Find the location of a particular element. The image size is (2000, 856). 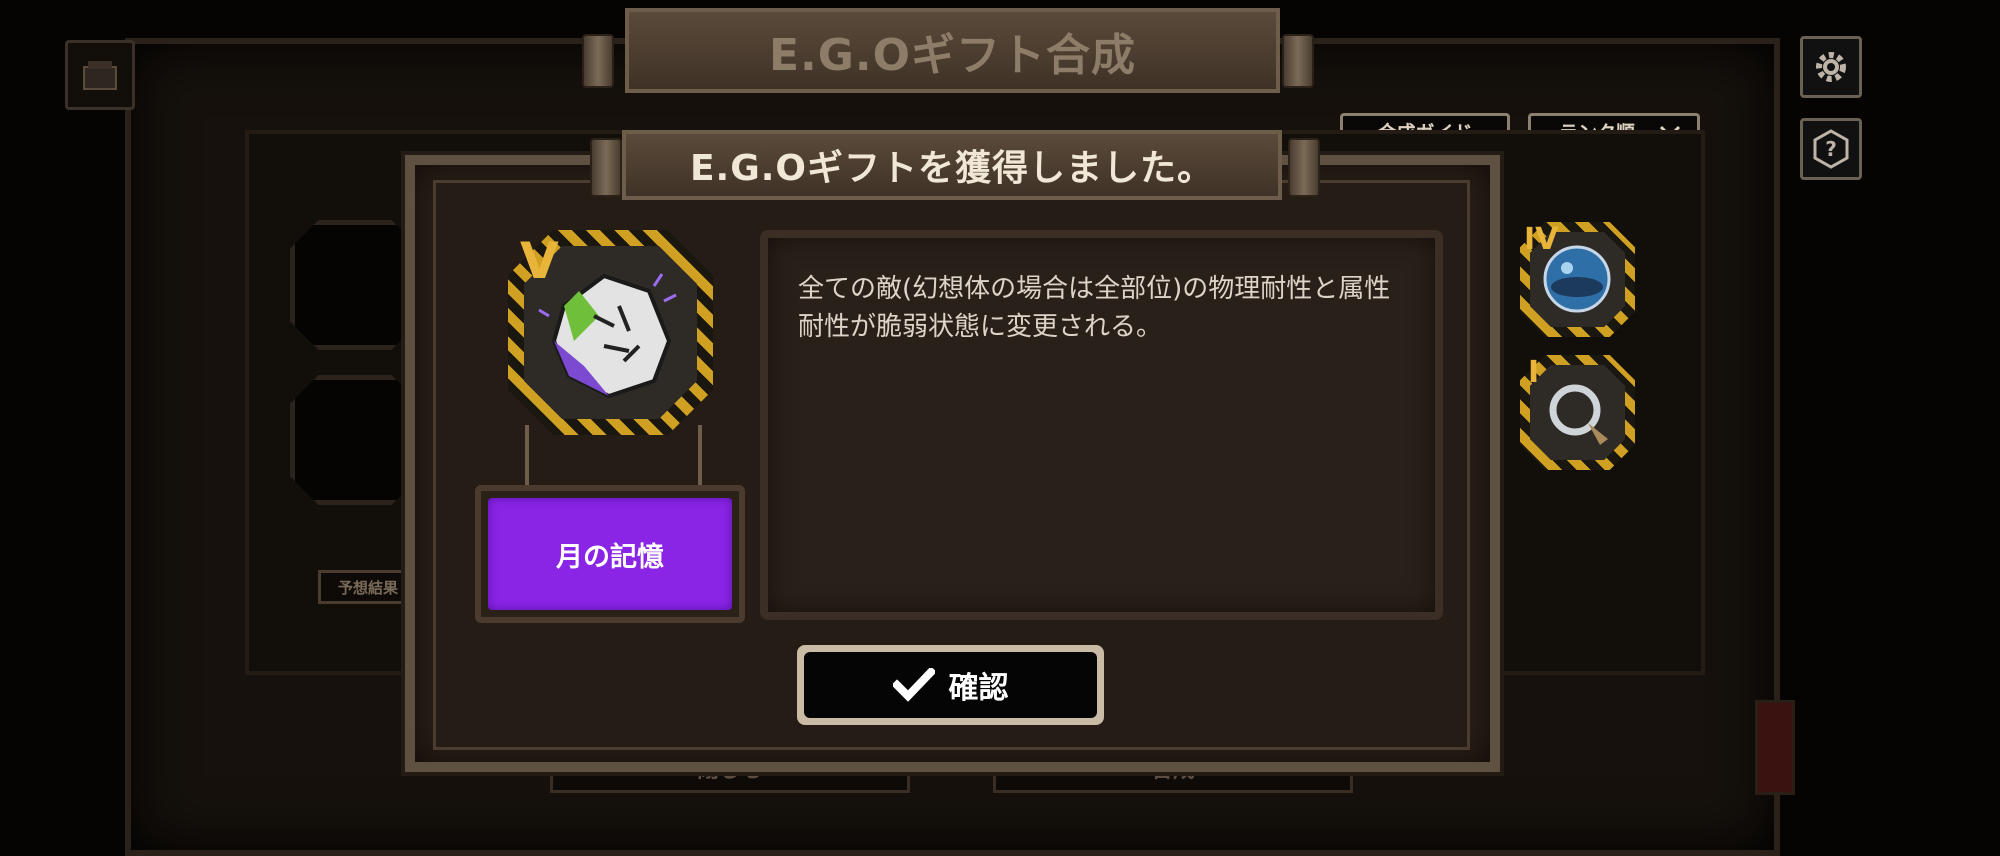

help-icon: ? is located at coordinates (1831, 149).